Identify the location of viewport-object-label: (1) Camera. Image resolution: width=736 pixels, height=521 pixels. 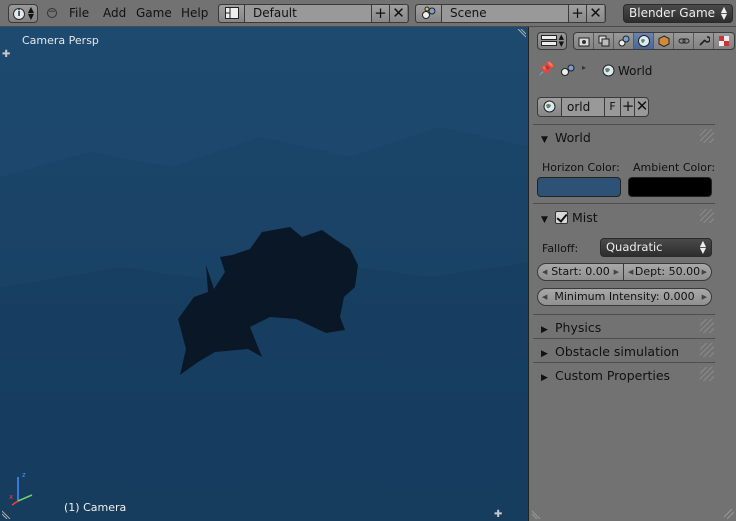
(95, 507).